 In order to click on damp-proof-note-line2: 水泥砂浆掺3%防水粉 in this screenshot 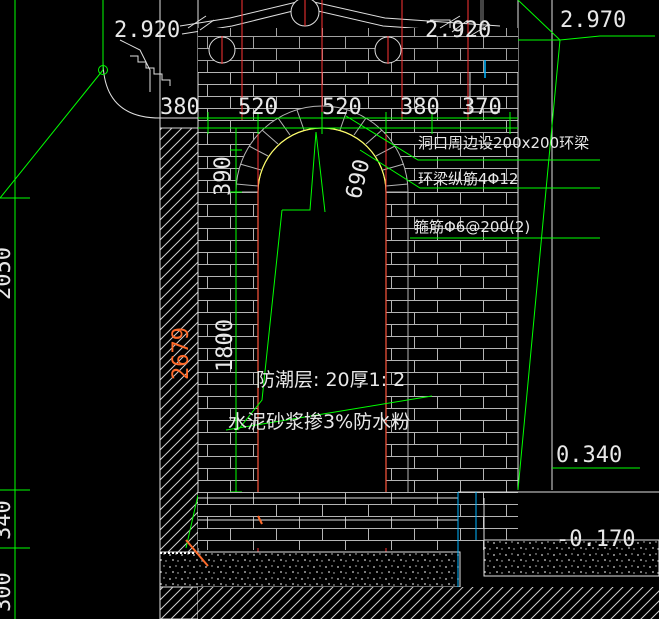, I will do `click(319, 422)`.